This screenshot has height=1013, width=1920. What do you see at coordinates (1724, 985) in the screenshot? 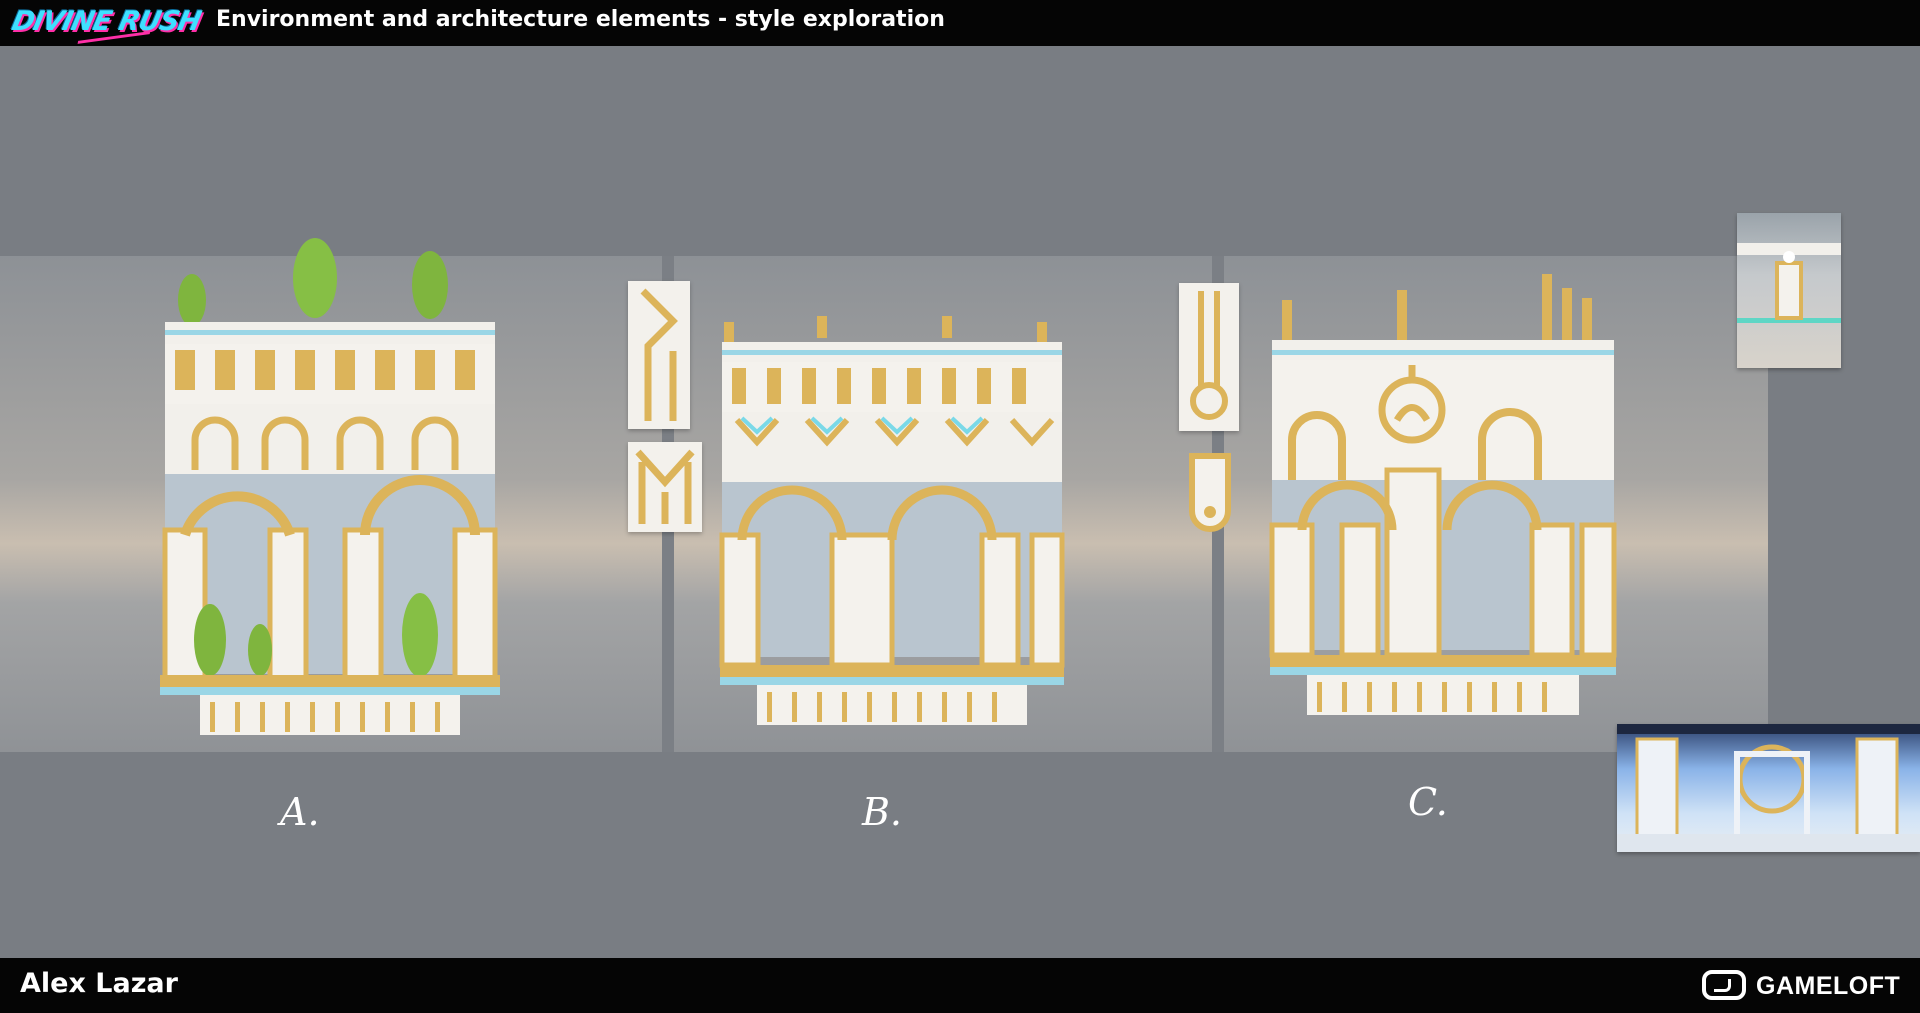
I see `gameloft-g-icon` at bounding box center [1724, 985].